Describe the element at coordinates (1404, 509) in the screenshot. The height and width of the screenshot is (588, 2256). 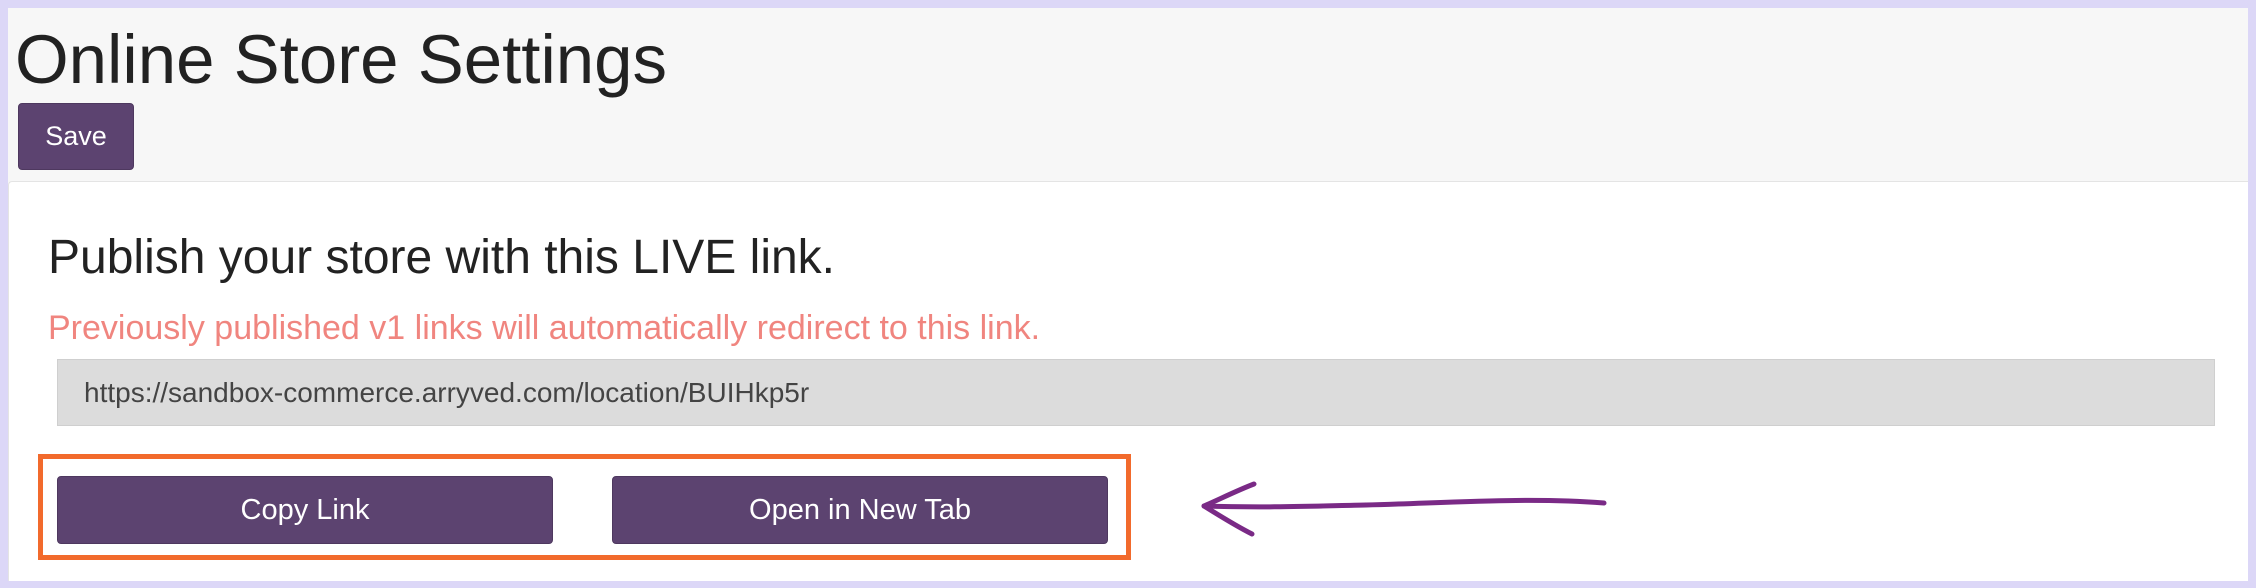
I see `annotation-arrow-icon` at that location.